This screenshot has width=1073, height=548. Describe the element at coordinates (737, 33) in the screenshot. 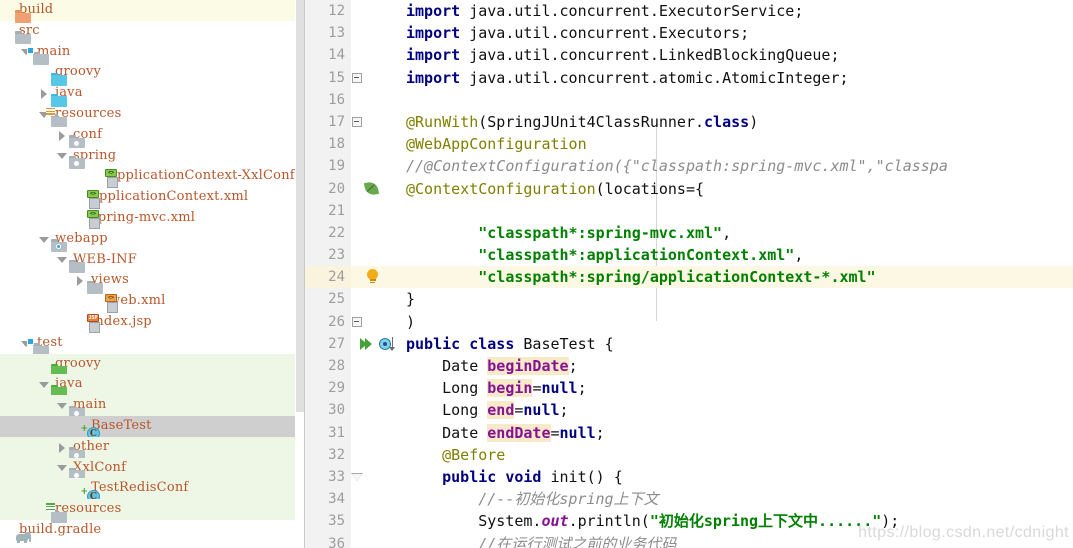

I see `code-text: import java.util.concurrent.Executors;` at that location.